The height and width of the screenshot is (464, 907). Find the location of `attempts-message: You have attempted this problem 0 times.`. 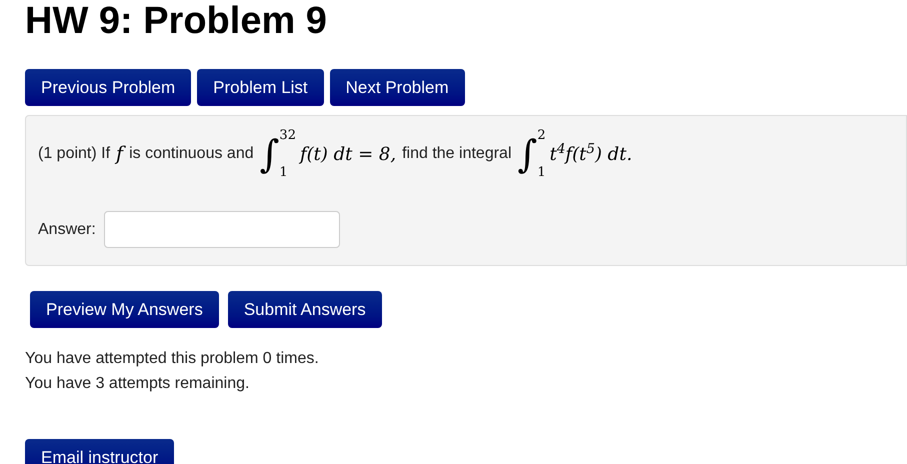

attempts-message: You have attempted this problem 0 times. is located at coordinates (172, 359).